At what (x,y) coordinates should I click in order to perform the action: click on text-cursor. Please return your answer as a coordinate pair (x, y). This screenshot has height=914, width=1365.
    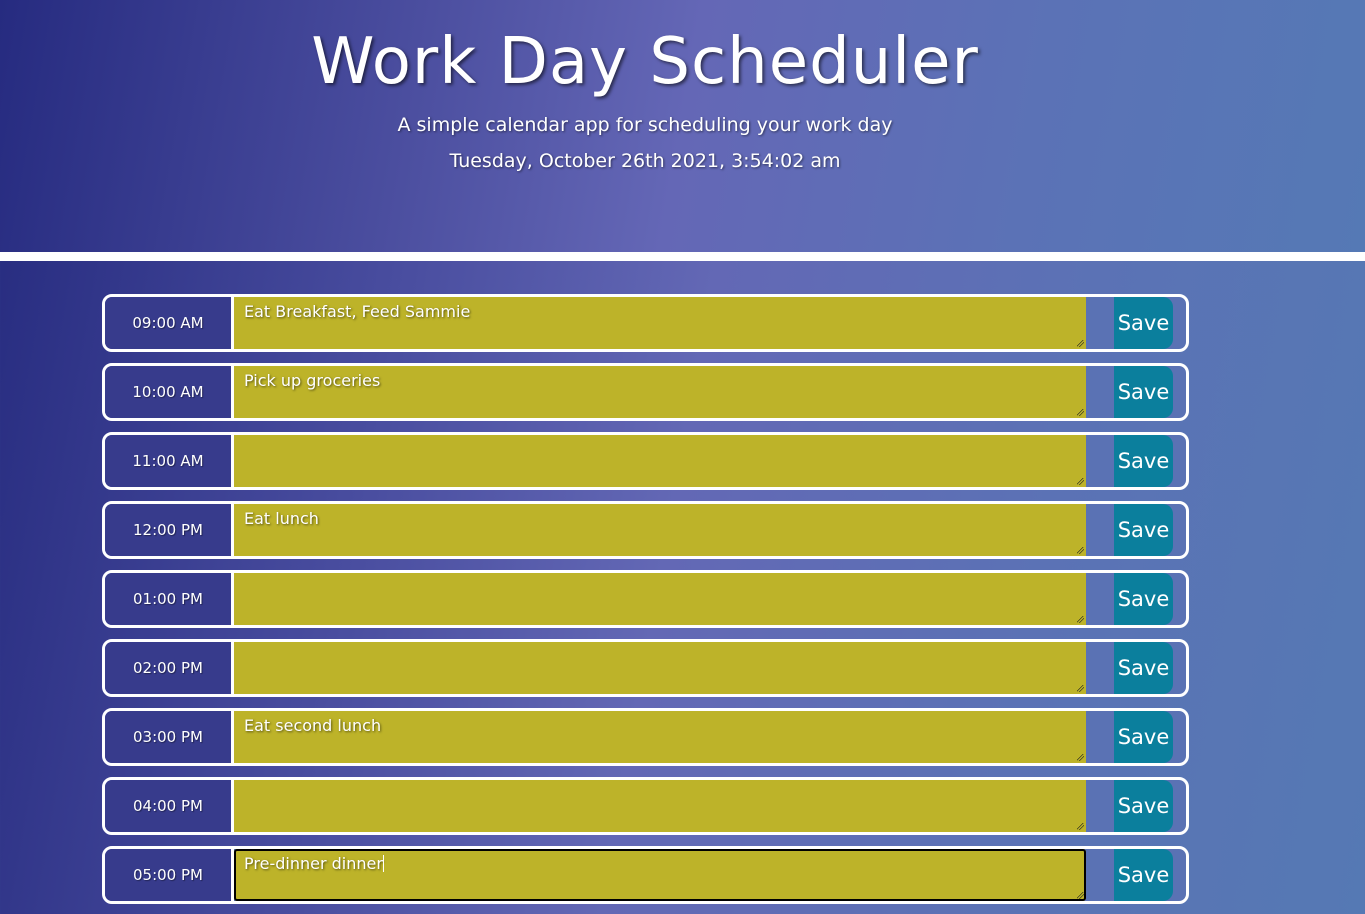
    Looking at the image, I should click on (383, 863).